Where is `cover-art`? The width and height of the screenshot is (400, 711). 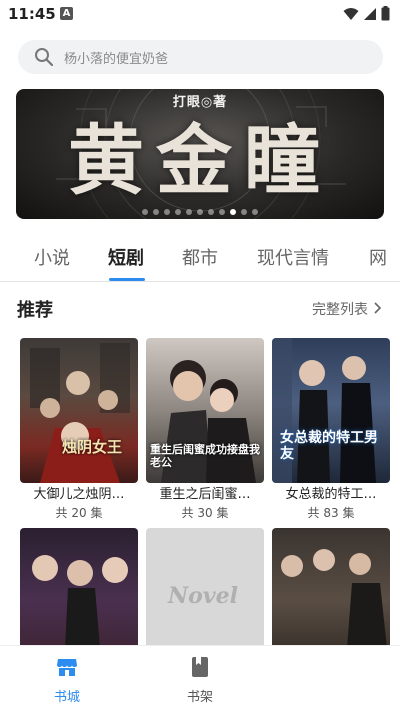
cover-art is located at coordinates (80, 413).